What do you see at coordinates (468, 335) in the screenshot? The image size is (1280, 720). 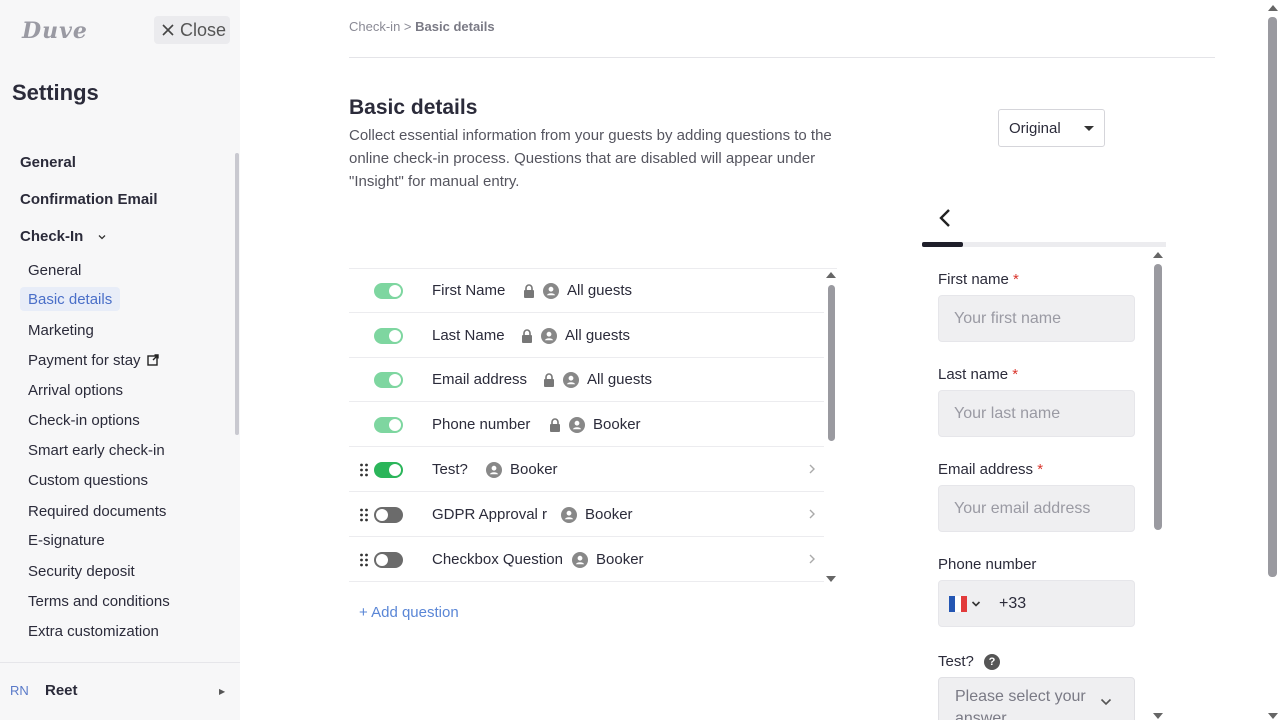 I see `question-label: Last Name` at bounding box center [468, 335].